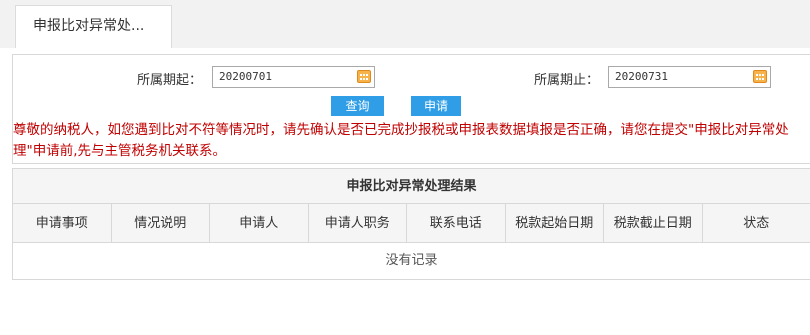 Image resolution: width=810 pixels, height=335 pixels. I want to click on period-start-value: 20200701, so click(245, 76).